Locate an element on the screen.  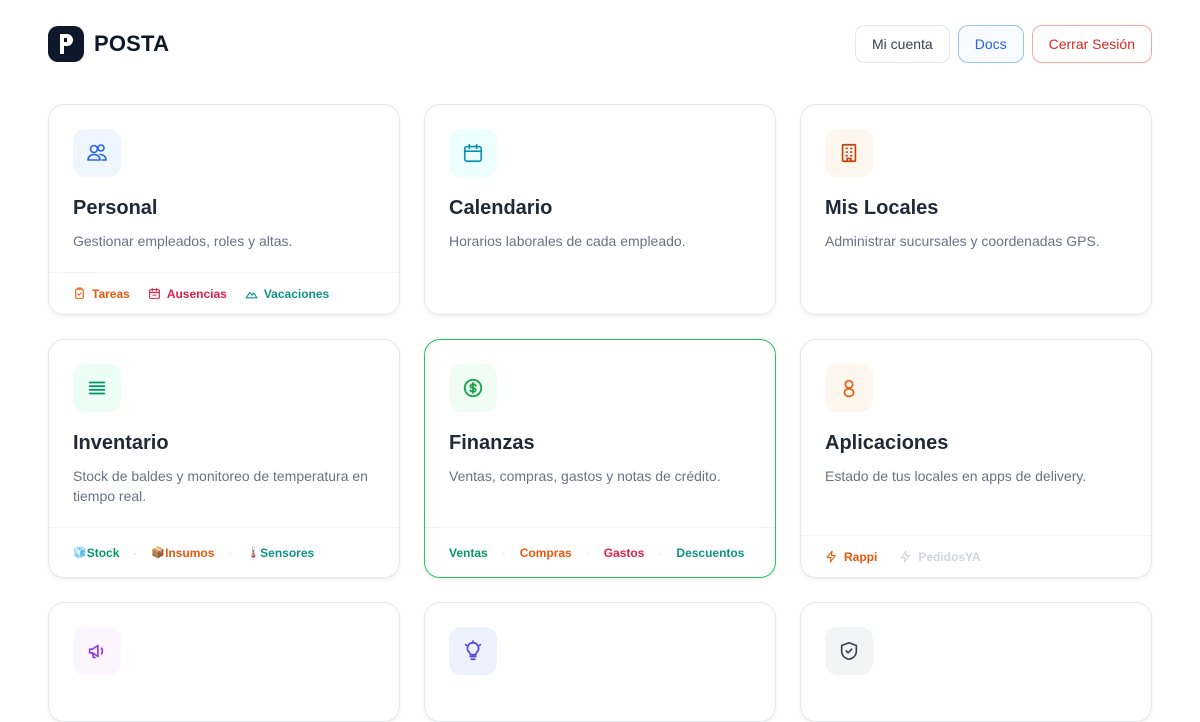
link-label: Sensores is located at coordinates (287, 552).